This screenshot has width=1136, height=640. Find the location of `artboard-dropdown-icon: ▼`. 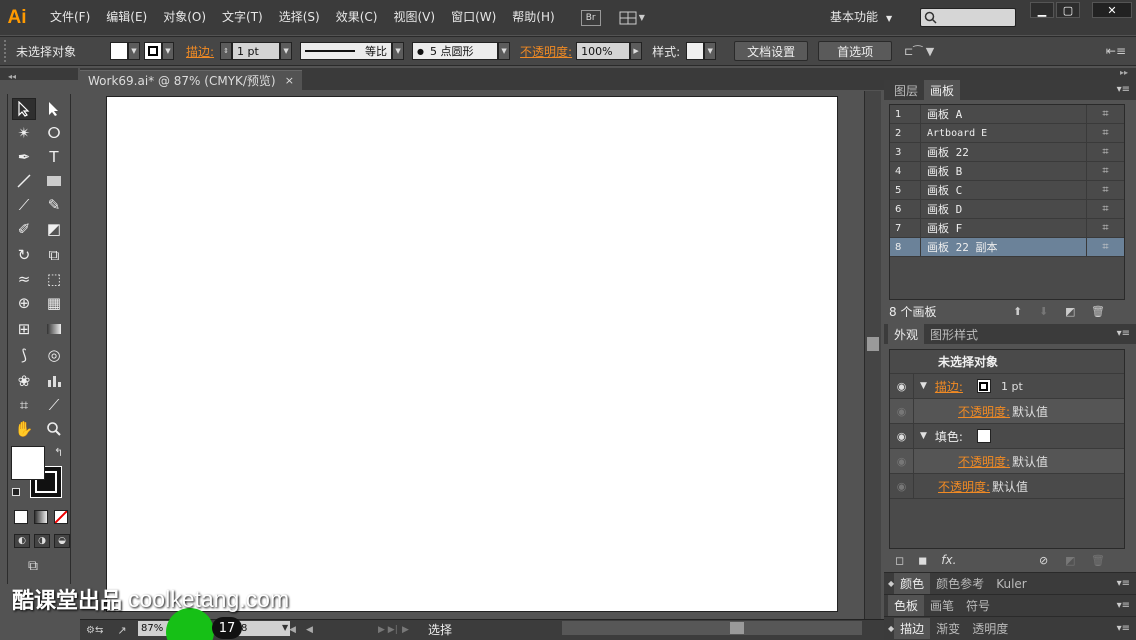

artboard-dropdown-icon: ▼ is located at coordinates (285, 627).